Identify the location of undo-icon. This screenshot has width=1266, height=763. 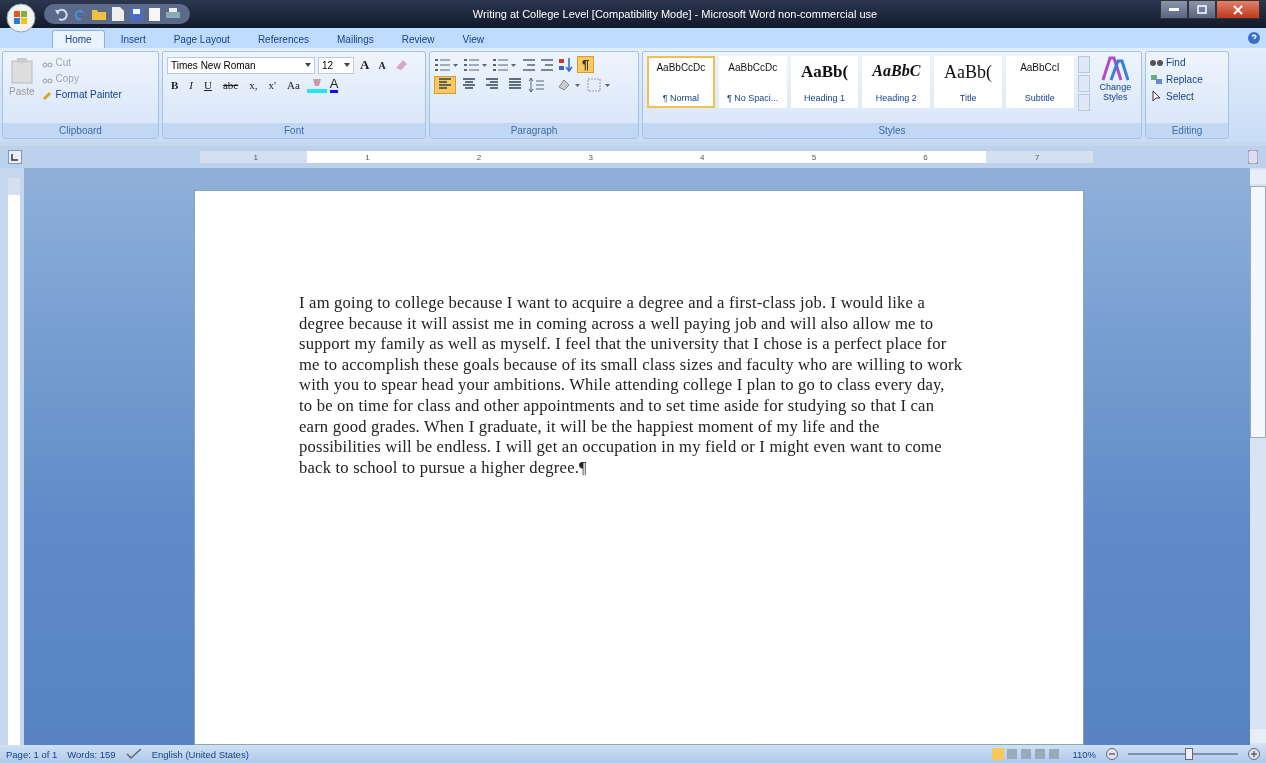
(61, 14).